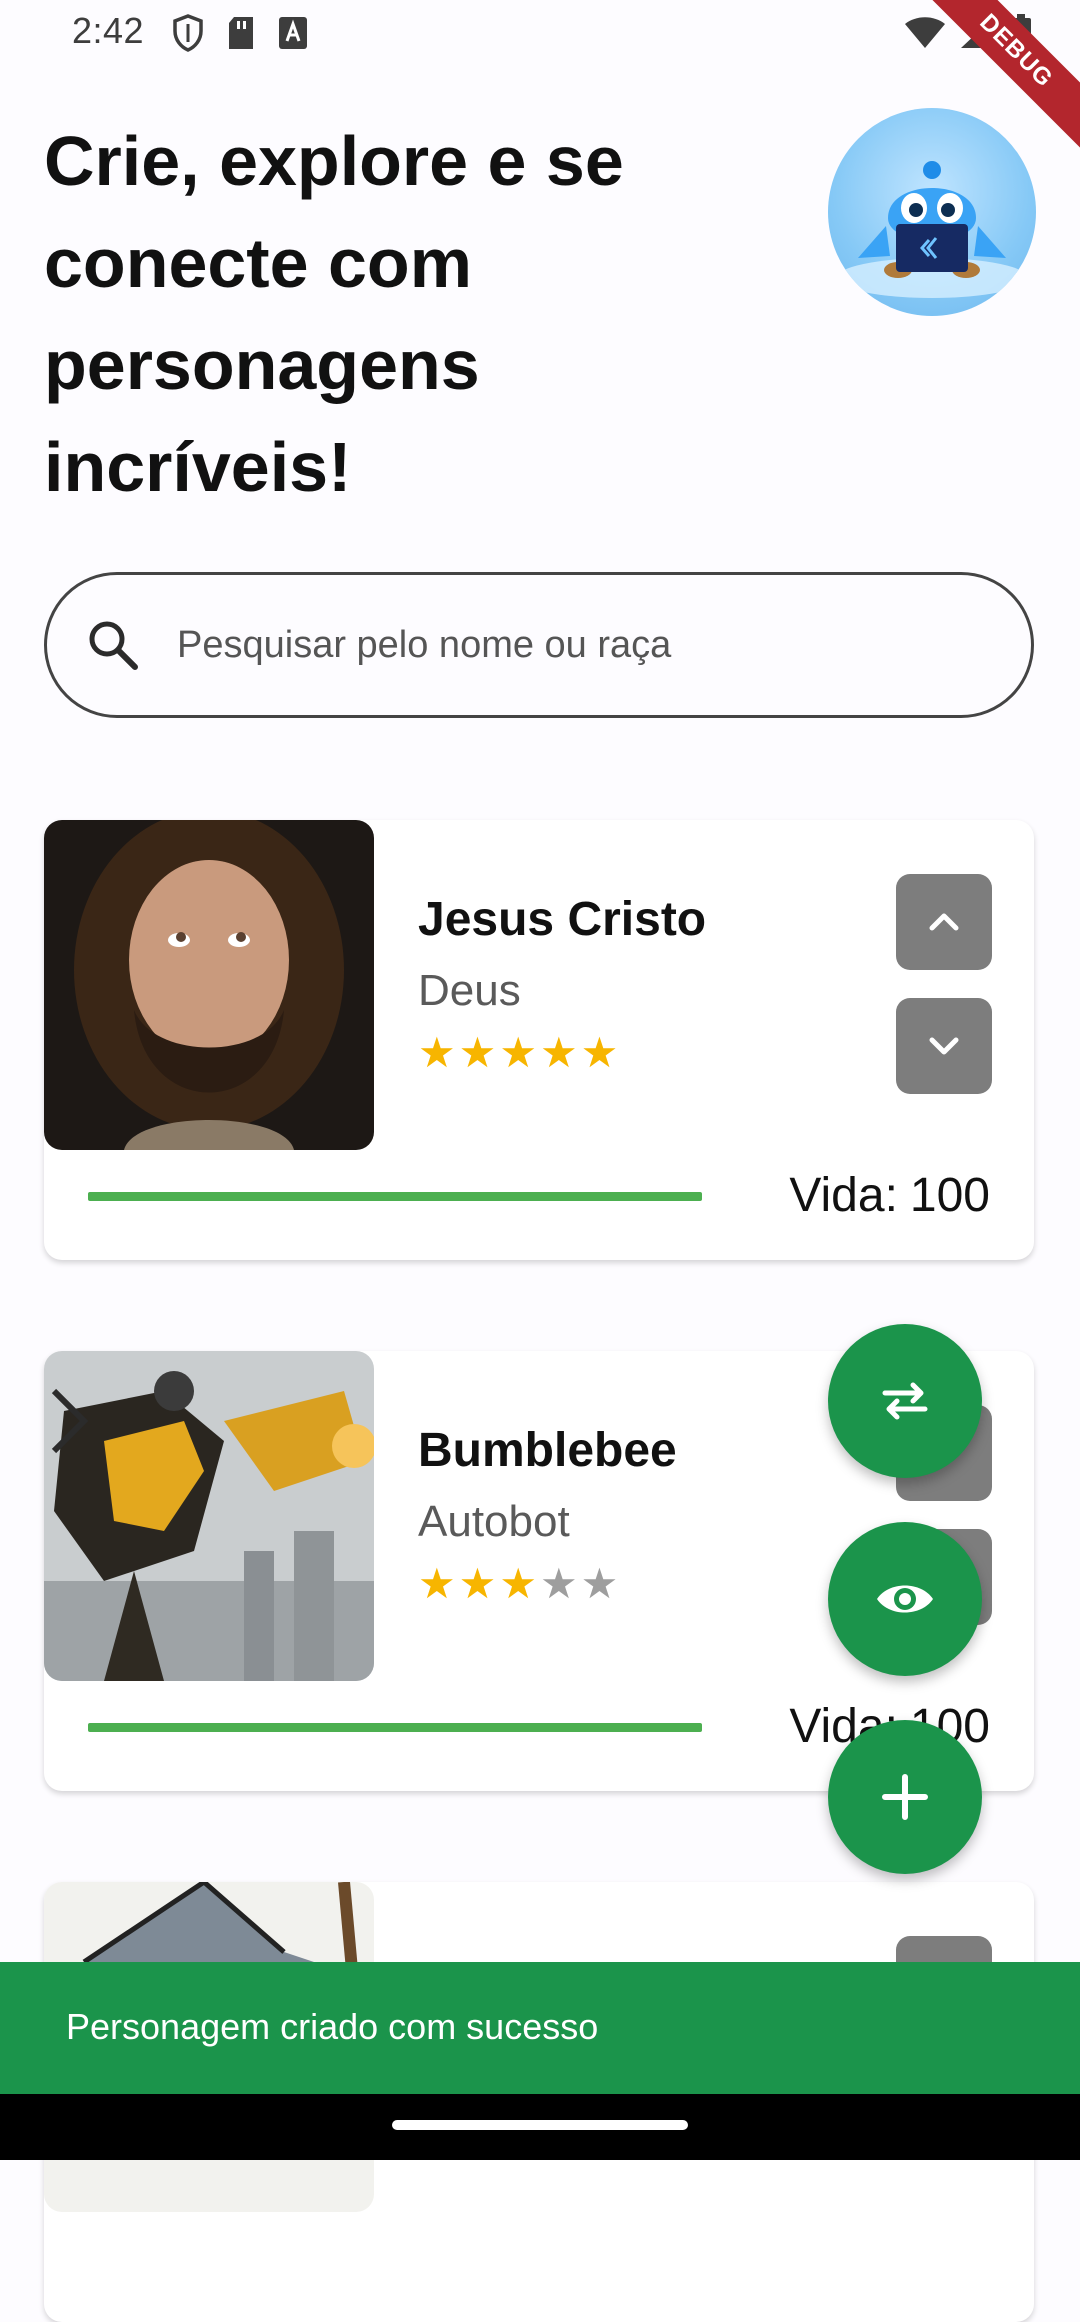 This screenshot has width=1080, height=2322. Describe the element at coordinates (241, 33) in the screenshot. I see `sd-card-icon` at that location.